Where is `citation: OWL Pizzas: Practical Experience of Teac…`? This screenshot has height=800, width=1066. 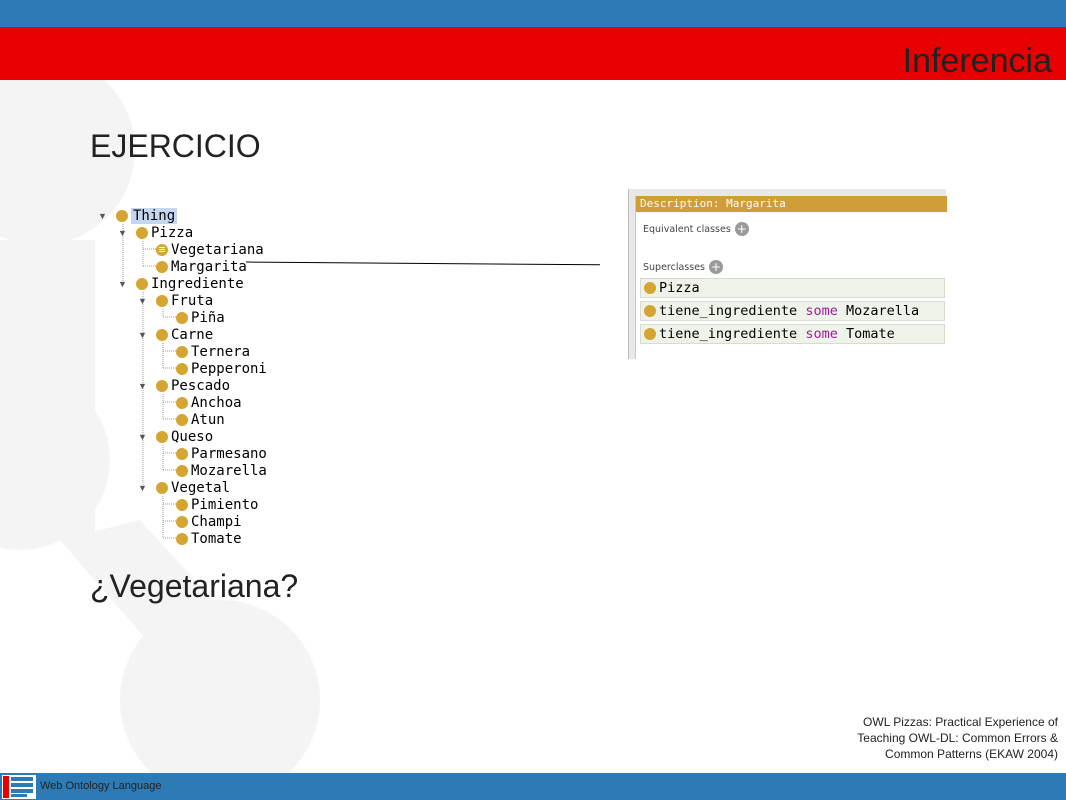
citation: OWL Pizzas: Practical Experience of Teac… is located at coordinates (957, 738).